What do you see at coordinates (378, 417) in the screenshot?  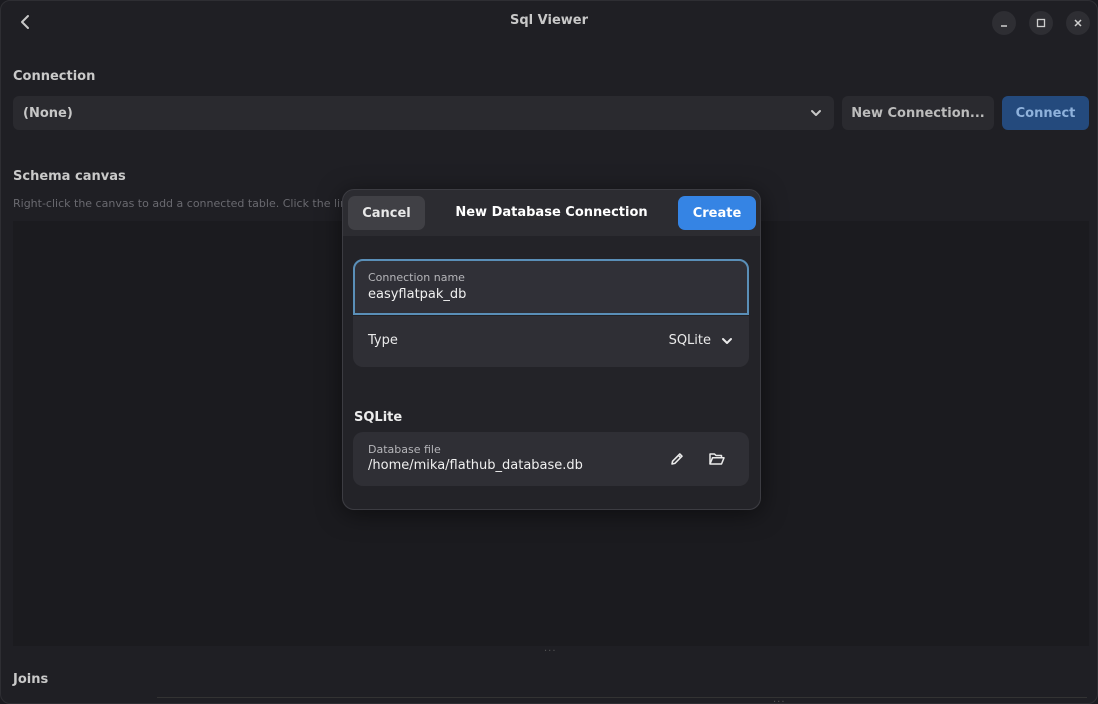 I see `sqlite-section-title: SQLite` at bounding box center [378, 417].